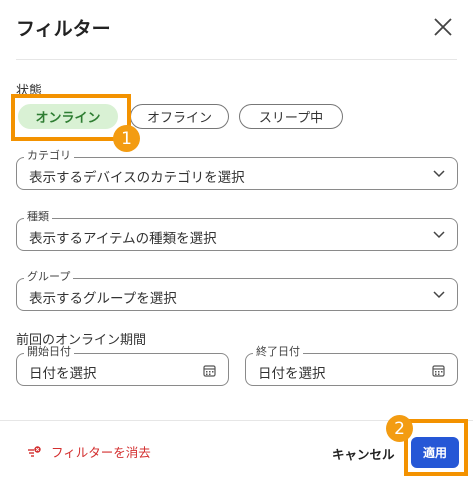 Image resolution: width=473 pixels, height=480 pixels. Describe the element at coordinates (49, 156) in the screenshot. I see `category-label: カテゴリ` at that location.